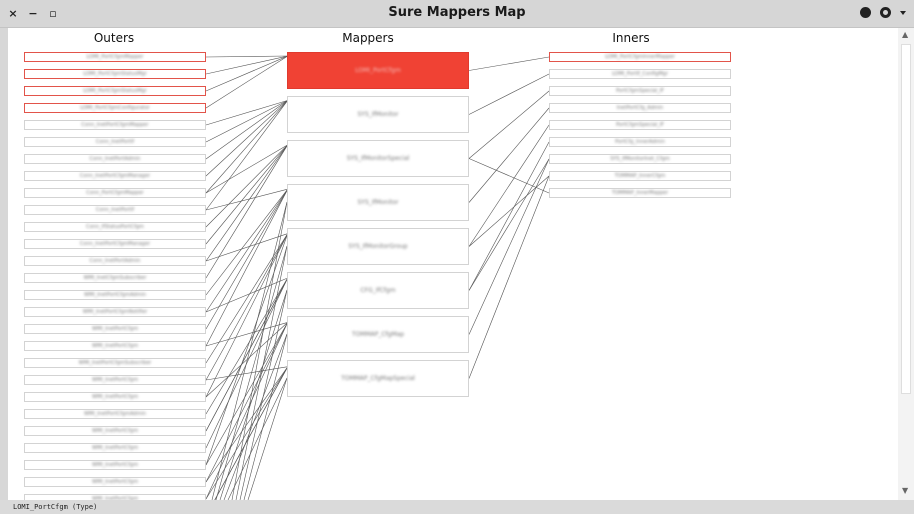 Image resolution: width=914 pixels, height=514 pixels. I want to click on inner-node-label: PortCfg_InnerAdmin, so click(640, 142).